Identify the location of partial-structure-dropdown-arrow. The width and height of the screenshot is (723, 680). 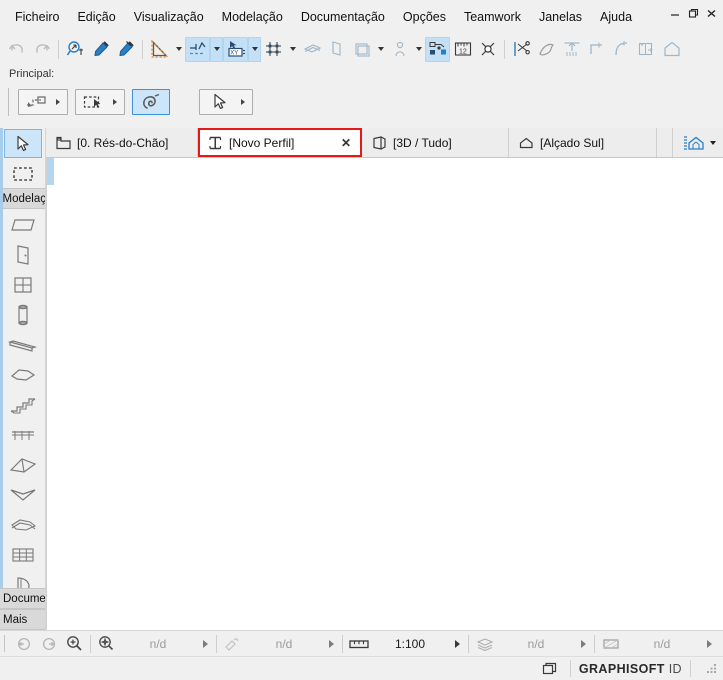
(709, 643).